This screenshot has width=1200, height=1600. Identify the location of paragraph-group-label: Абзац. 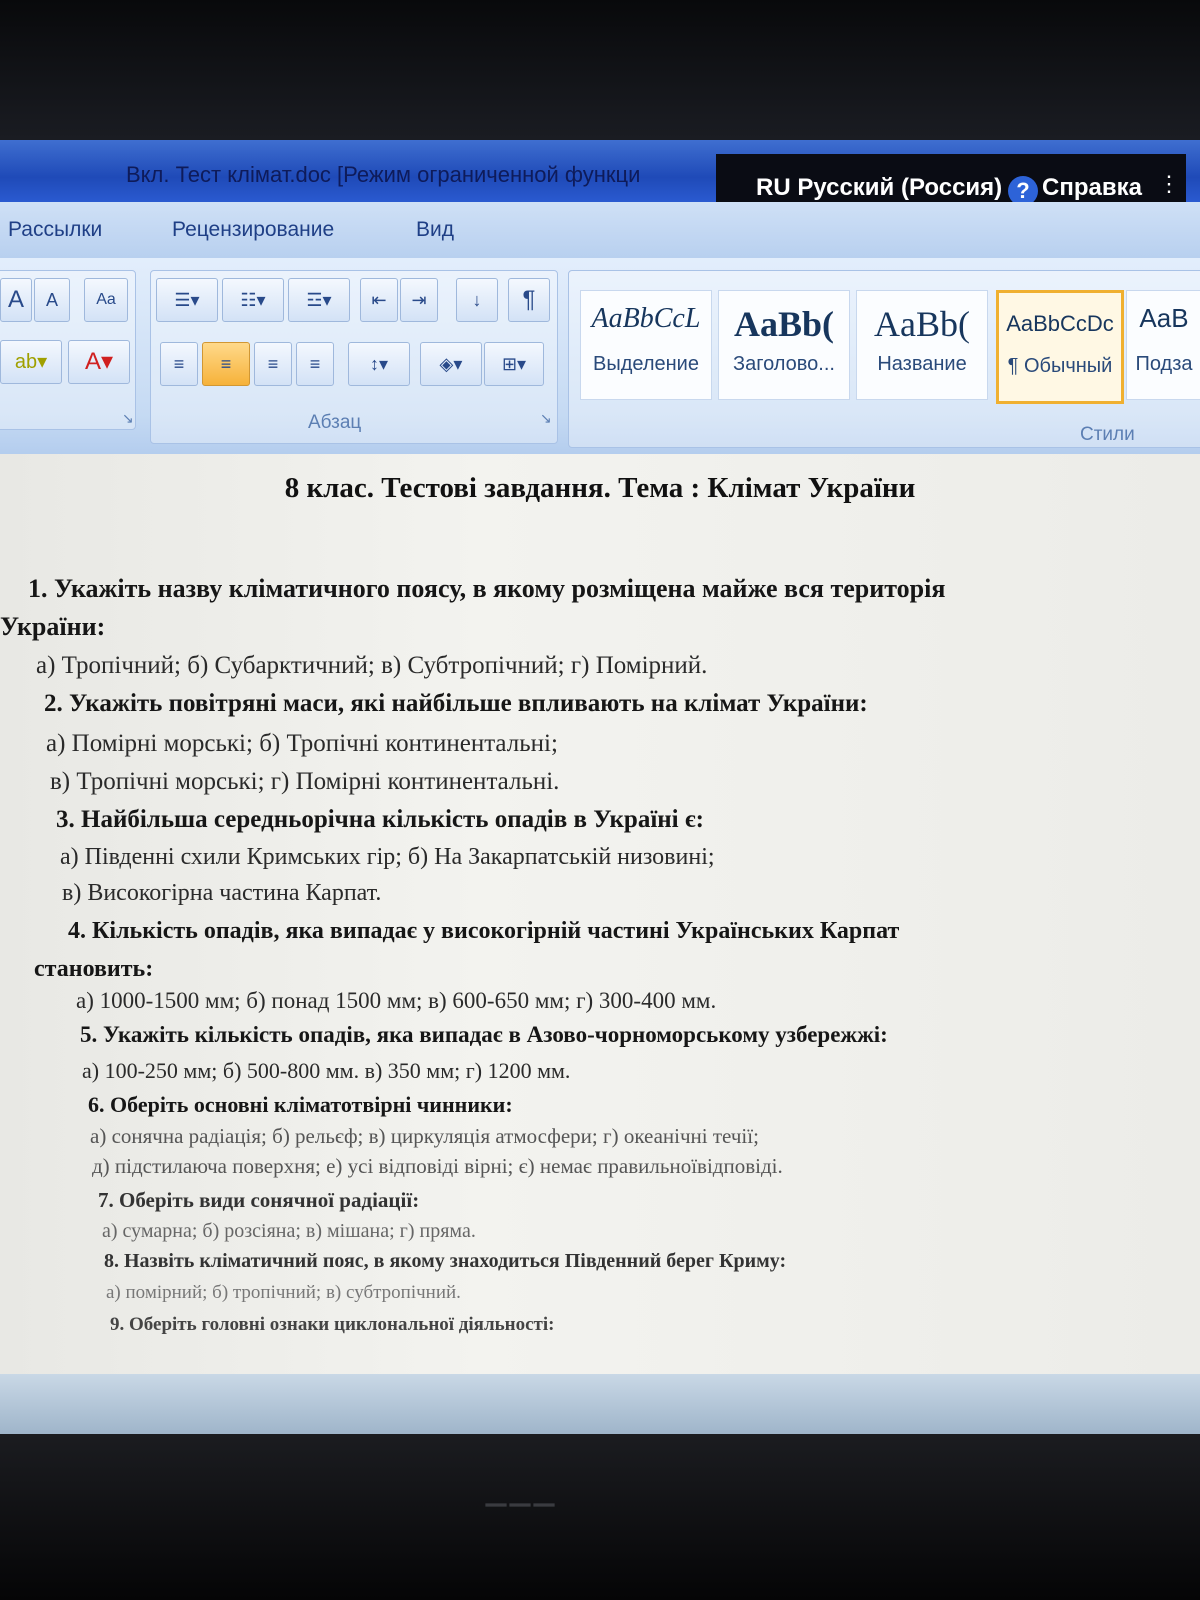
(335, 422).